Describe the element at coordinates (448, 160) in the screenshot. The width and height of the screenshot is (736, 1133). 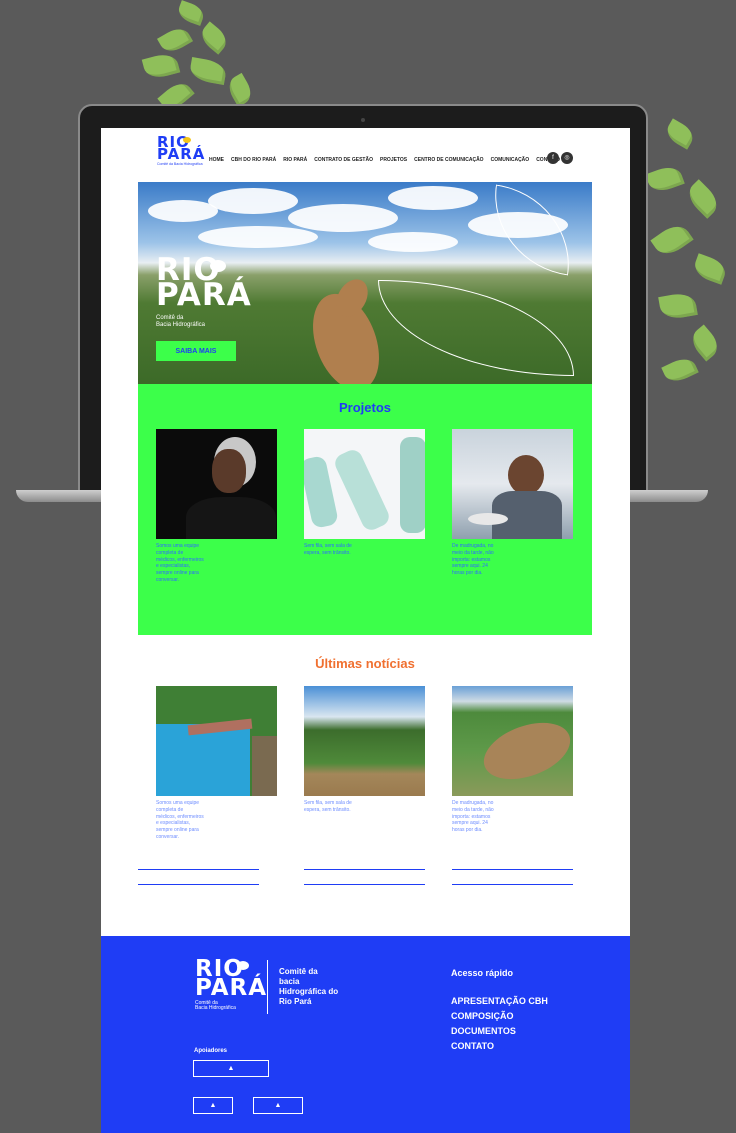
I see `nav-centro: CENTRO DE COMUNICAÇÃO` at that location.